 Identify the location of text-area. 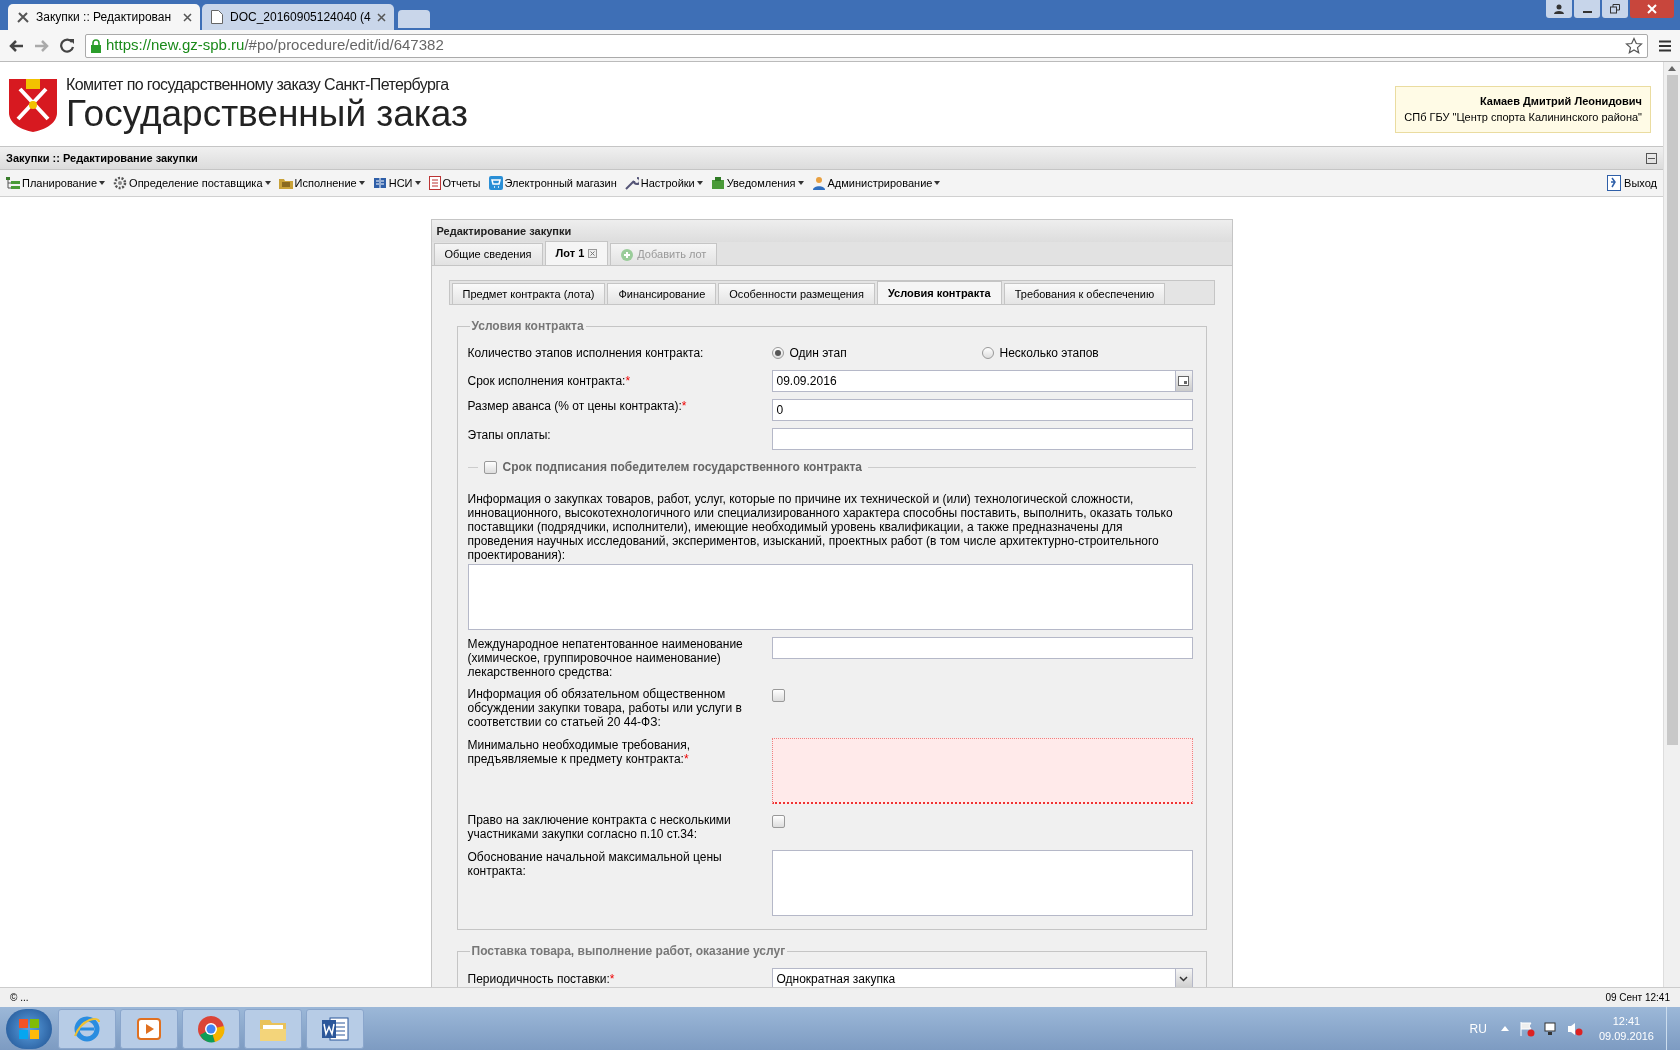
(982, 771).